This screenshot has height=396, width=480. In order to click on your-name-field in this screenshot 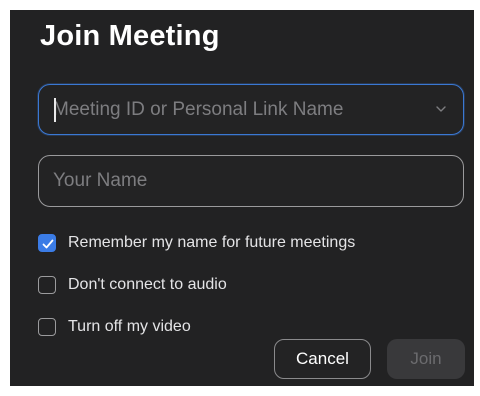, I will do `click(251, 181)`.